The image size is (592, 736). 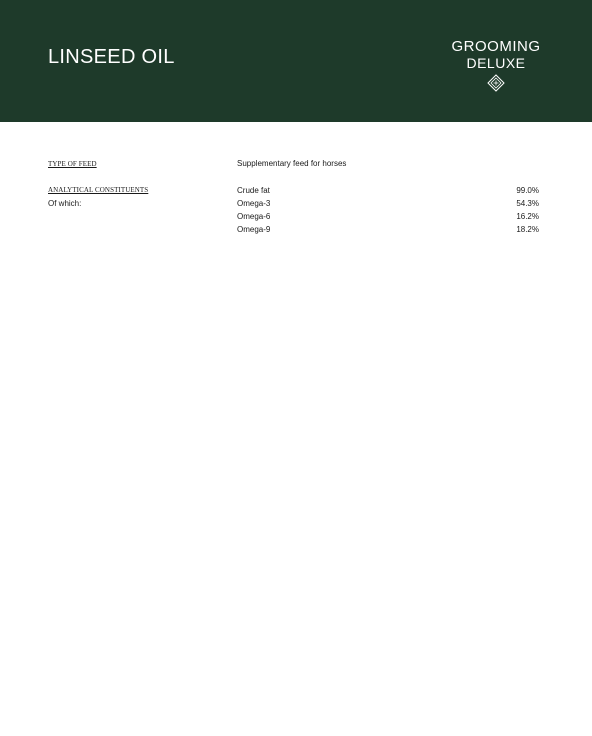 I want to click on type-of-feed-value: Supplementary feed for horses, so click(x=292, y=163).